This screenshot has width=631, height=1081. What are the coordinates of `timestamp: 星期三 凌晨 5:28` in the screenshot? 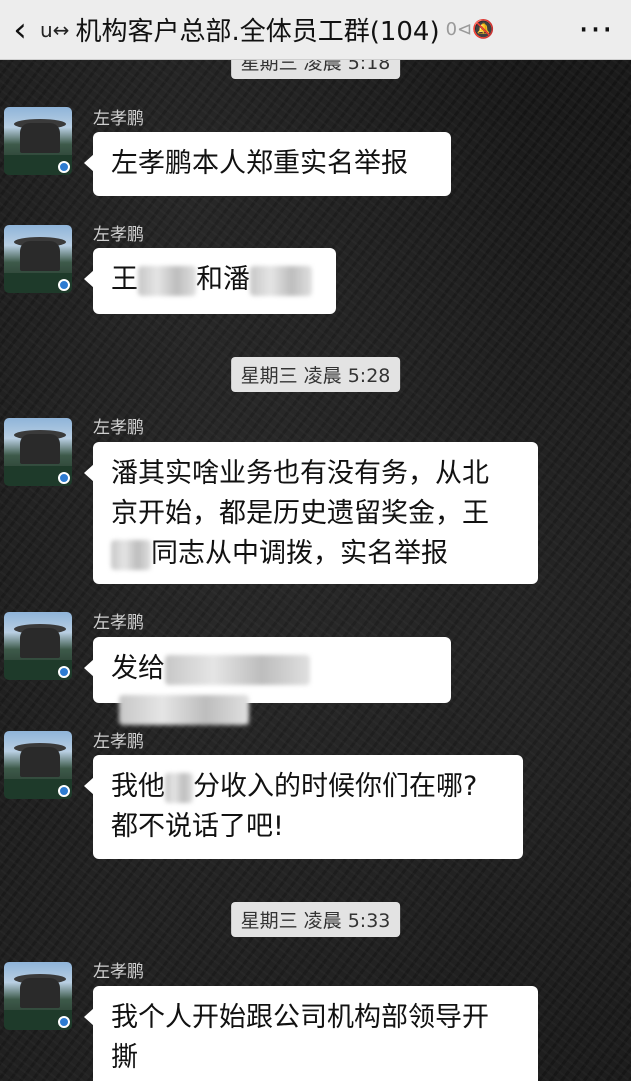 It's located at (315, 374).